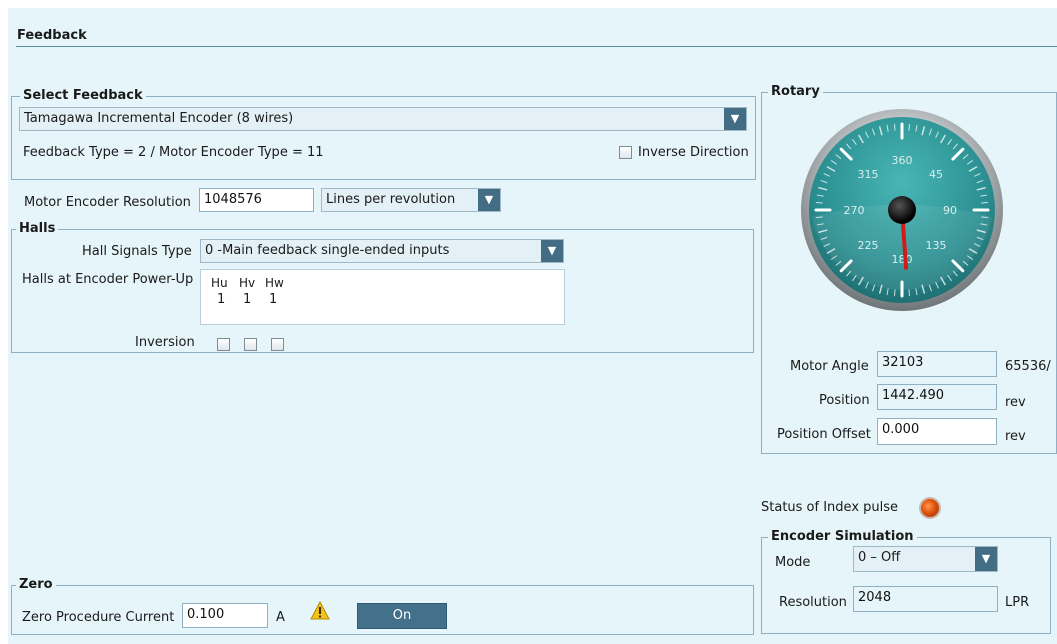 This screenshot has height=644, width=1057. I want to click on inversion-hv-checkbox, so click(250, 344).